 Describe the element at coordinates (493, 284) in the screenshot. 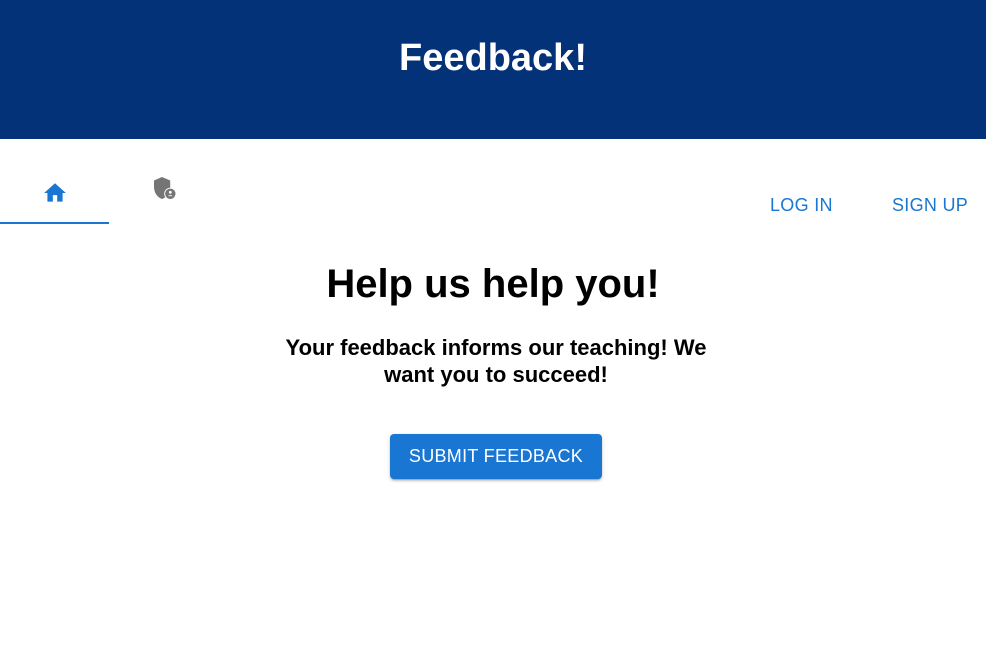

I see `hero-title: Help us help you!` at that location.